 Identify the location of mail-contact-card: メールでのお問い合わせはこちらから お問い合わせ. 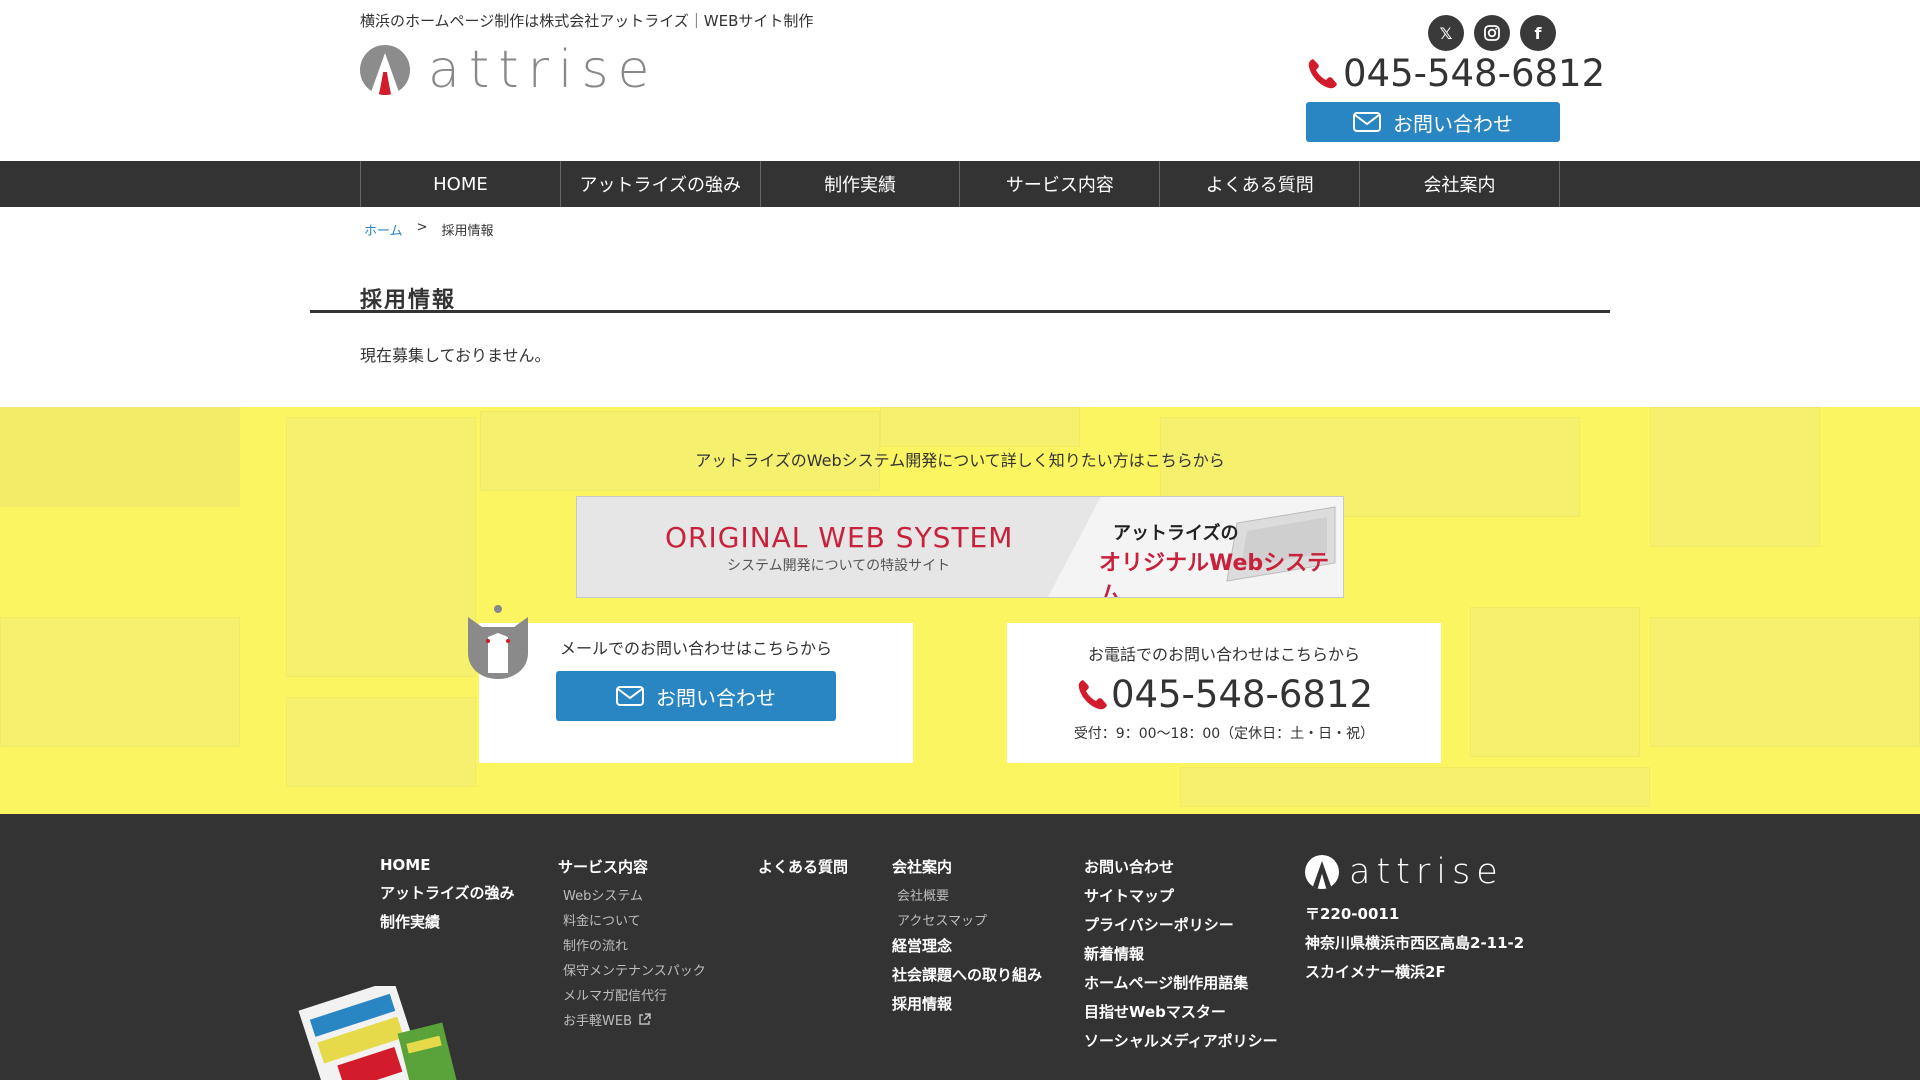
(696, 693).